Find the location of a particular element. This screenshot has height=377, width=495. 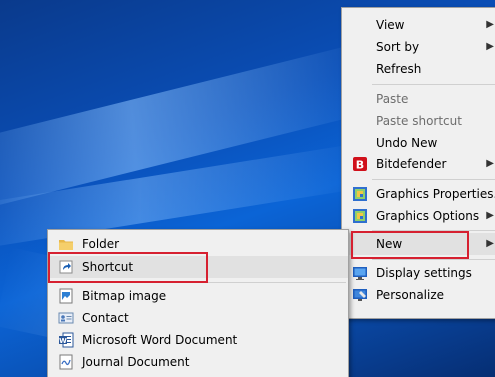

menu-item-label: Bitmap image is located at coordinates (124, 296).